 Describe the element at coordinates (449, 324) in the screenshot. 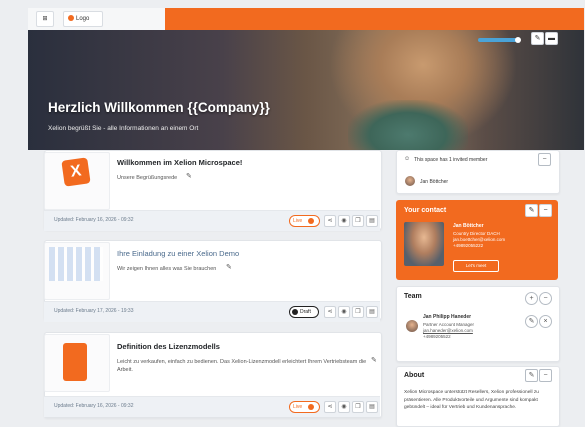

I see `team-member-role: Partner Account Manager` at that location.